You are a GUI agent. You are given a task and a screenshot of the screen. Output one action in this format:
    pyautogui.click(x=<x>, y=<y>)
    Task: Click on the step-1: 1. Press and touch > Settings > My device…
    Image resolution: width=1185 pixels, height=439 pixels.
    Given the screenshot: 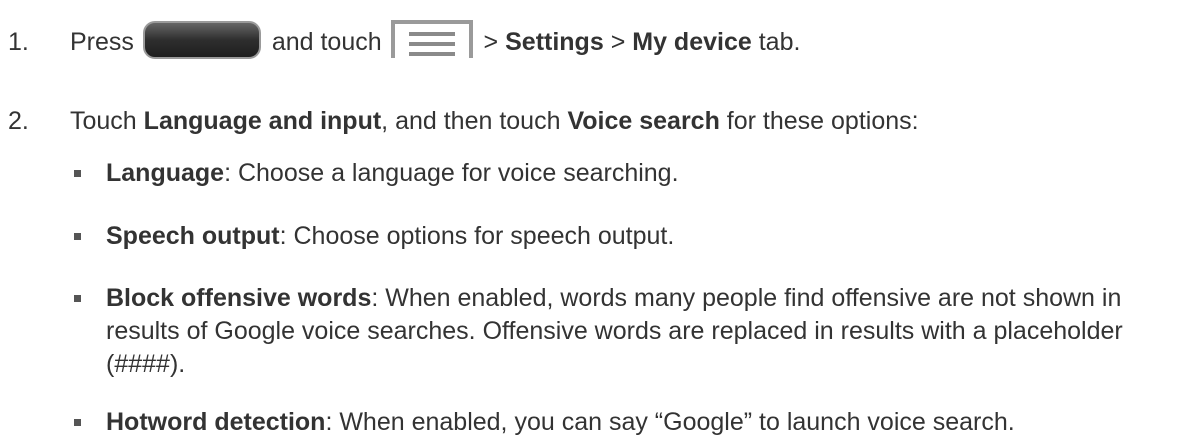 What is the action you would take?
    pyautogui.click(x=404, y=40)
    